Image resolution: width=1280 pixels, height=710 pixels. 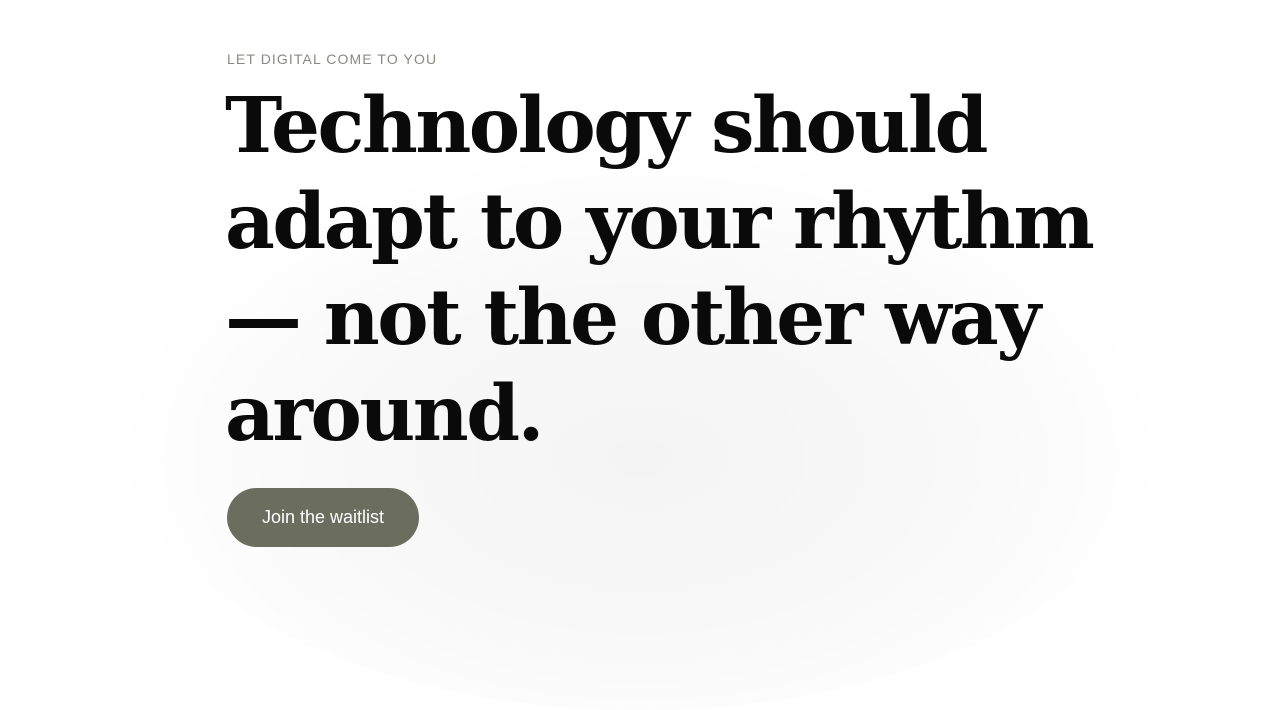 What do you see at coordinates (332, 59) in the screenshot?
I see `hero-eyebrow: LET DIGITAL COME TO YOU` at bounding box center [332, 59].